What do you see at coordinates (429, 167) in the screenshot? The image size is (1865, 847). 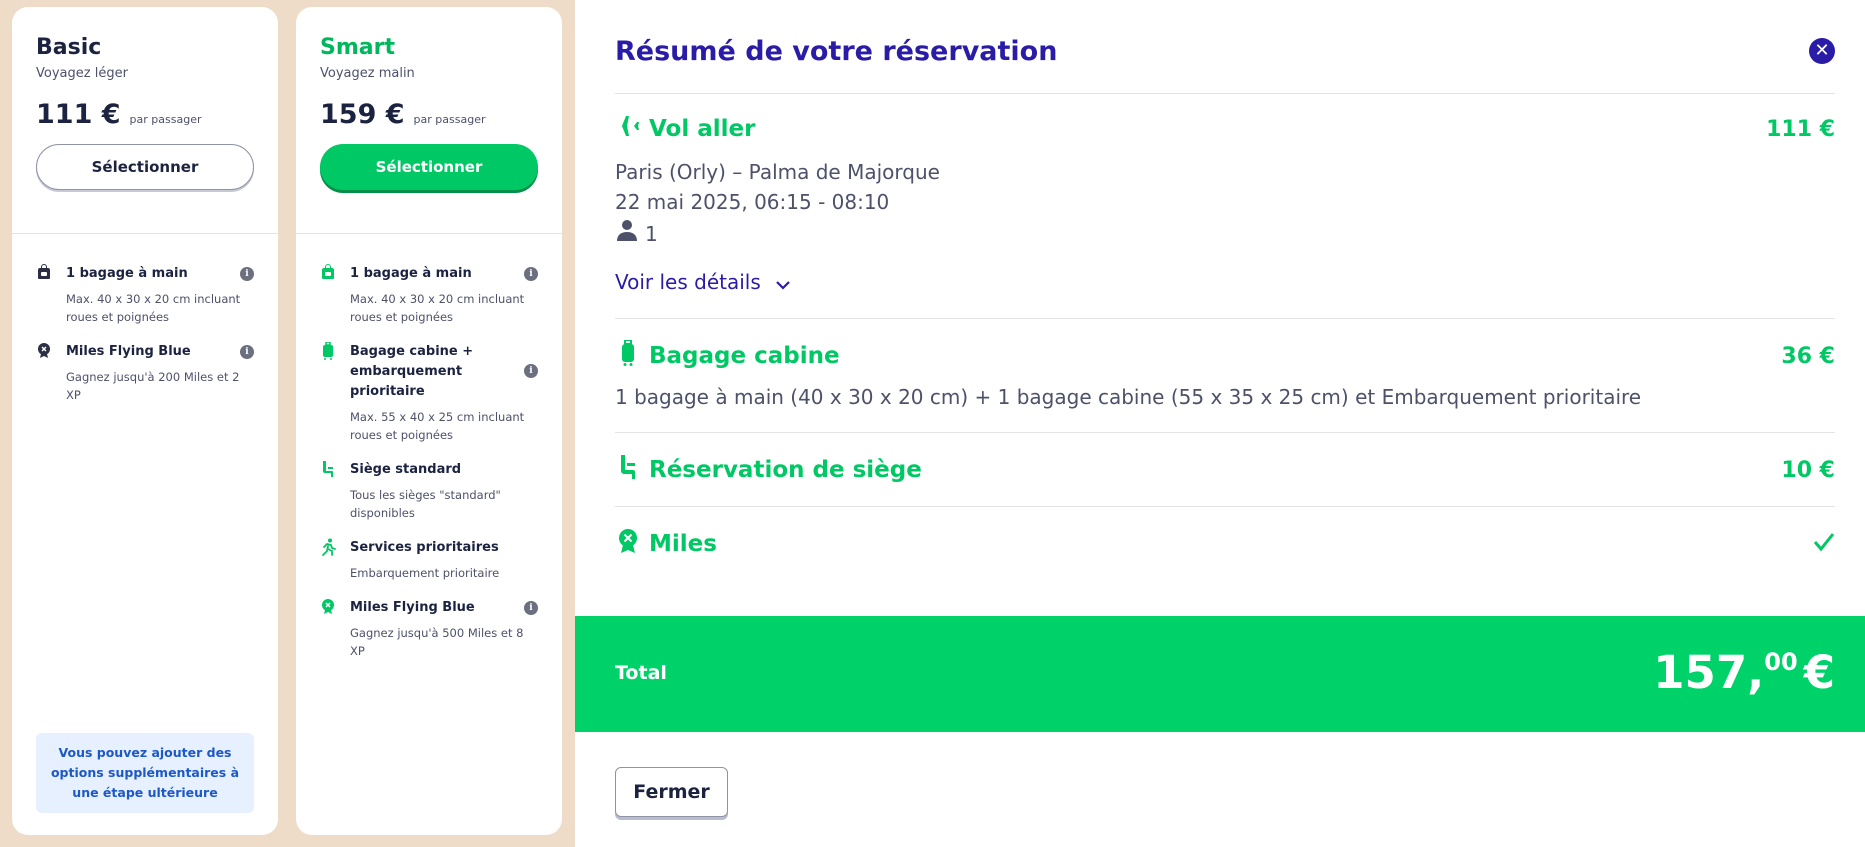 I see `select-smart-button: Sélectionner` at bounding box center [429, 167].